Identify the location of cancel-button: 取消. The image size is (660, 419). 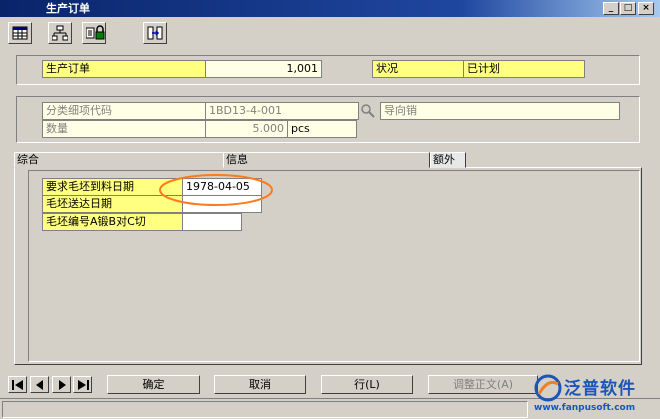
(260, 384).